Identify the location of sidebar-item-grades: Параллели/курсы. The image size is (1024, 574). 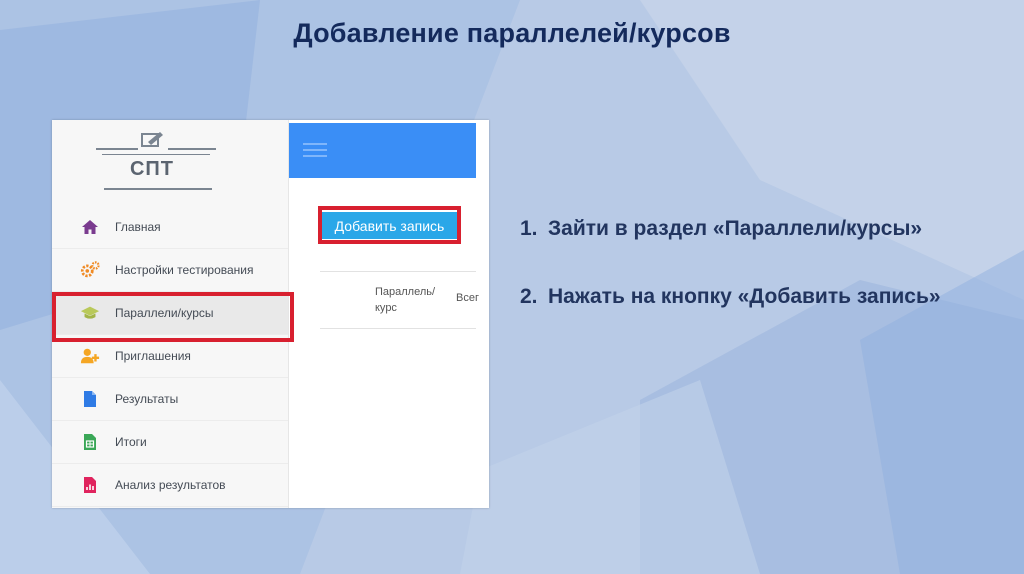
(170, 313).